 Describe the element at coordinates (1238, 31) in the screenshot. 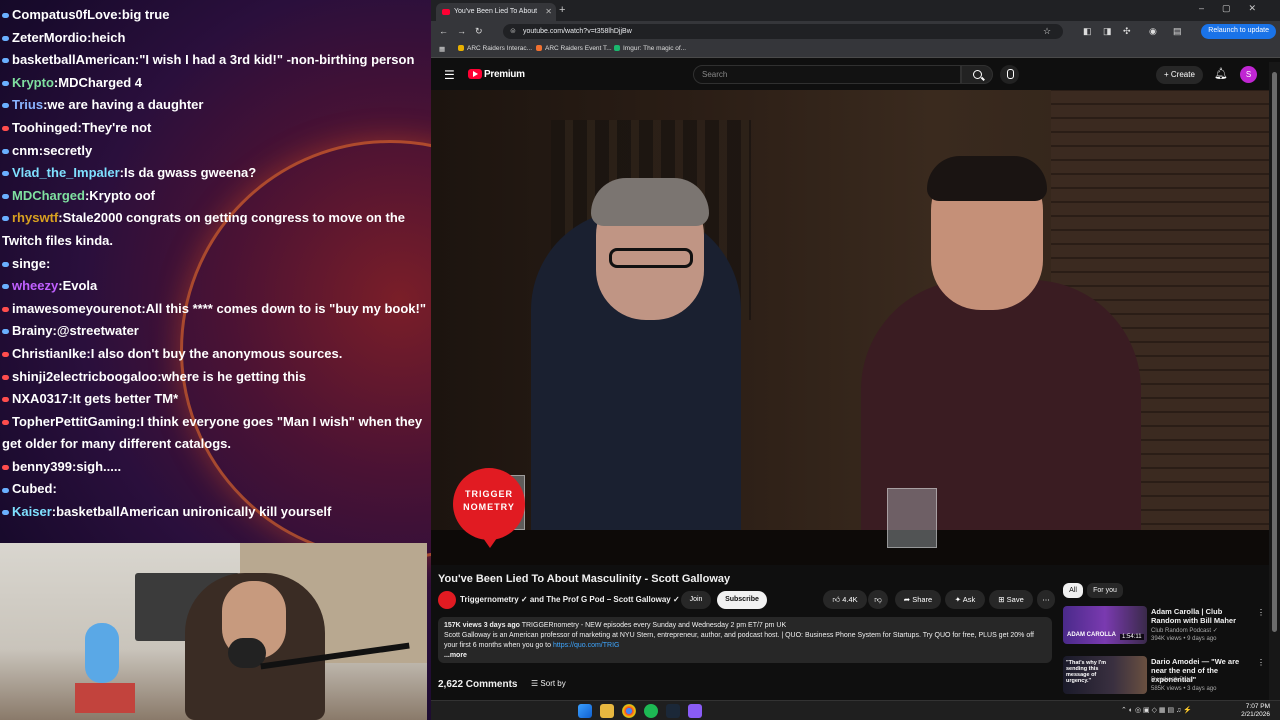

I see `relaunch-button: Relaunch to update` at that location.